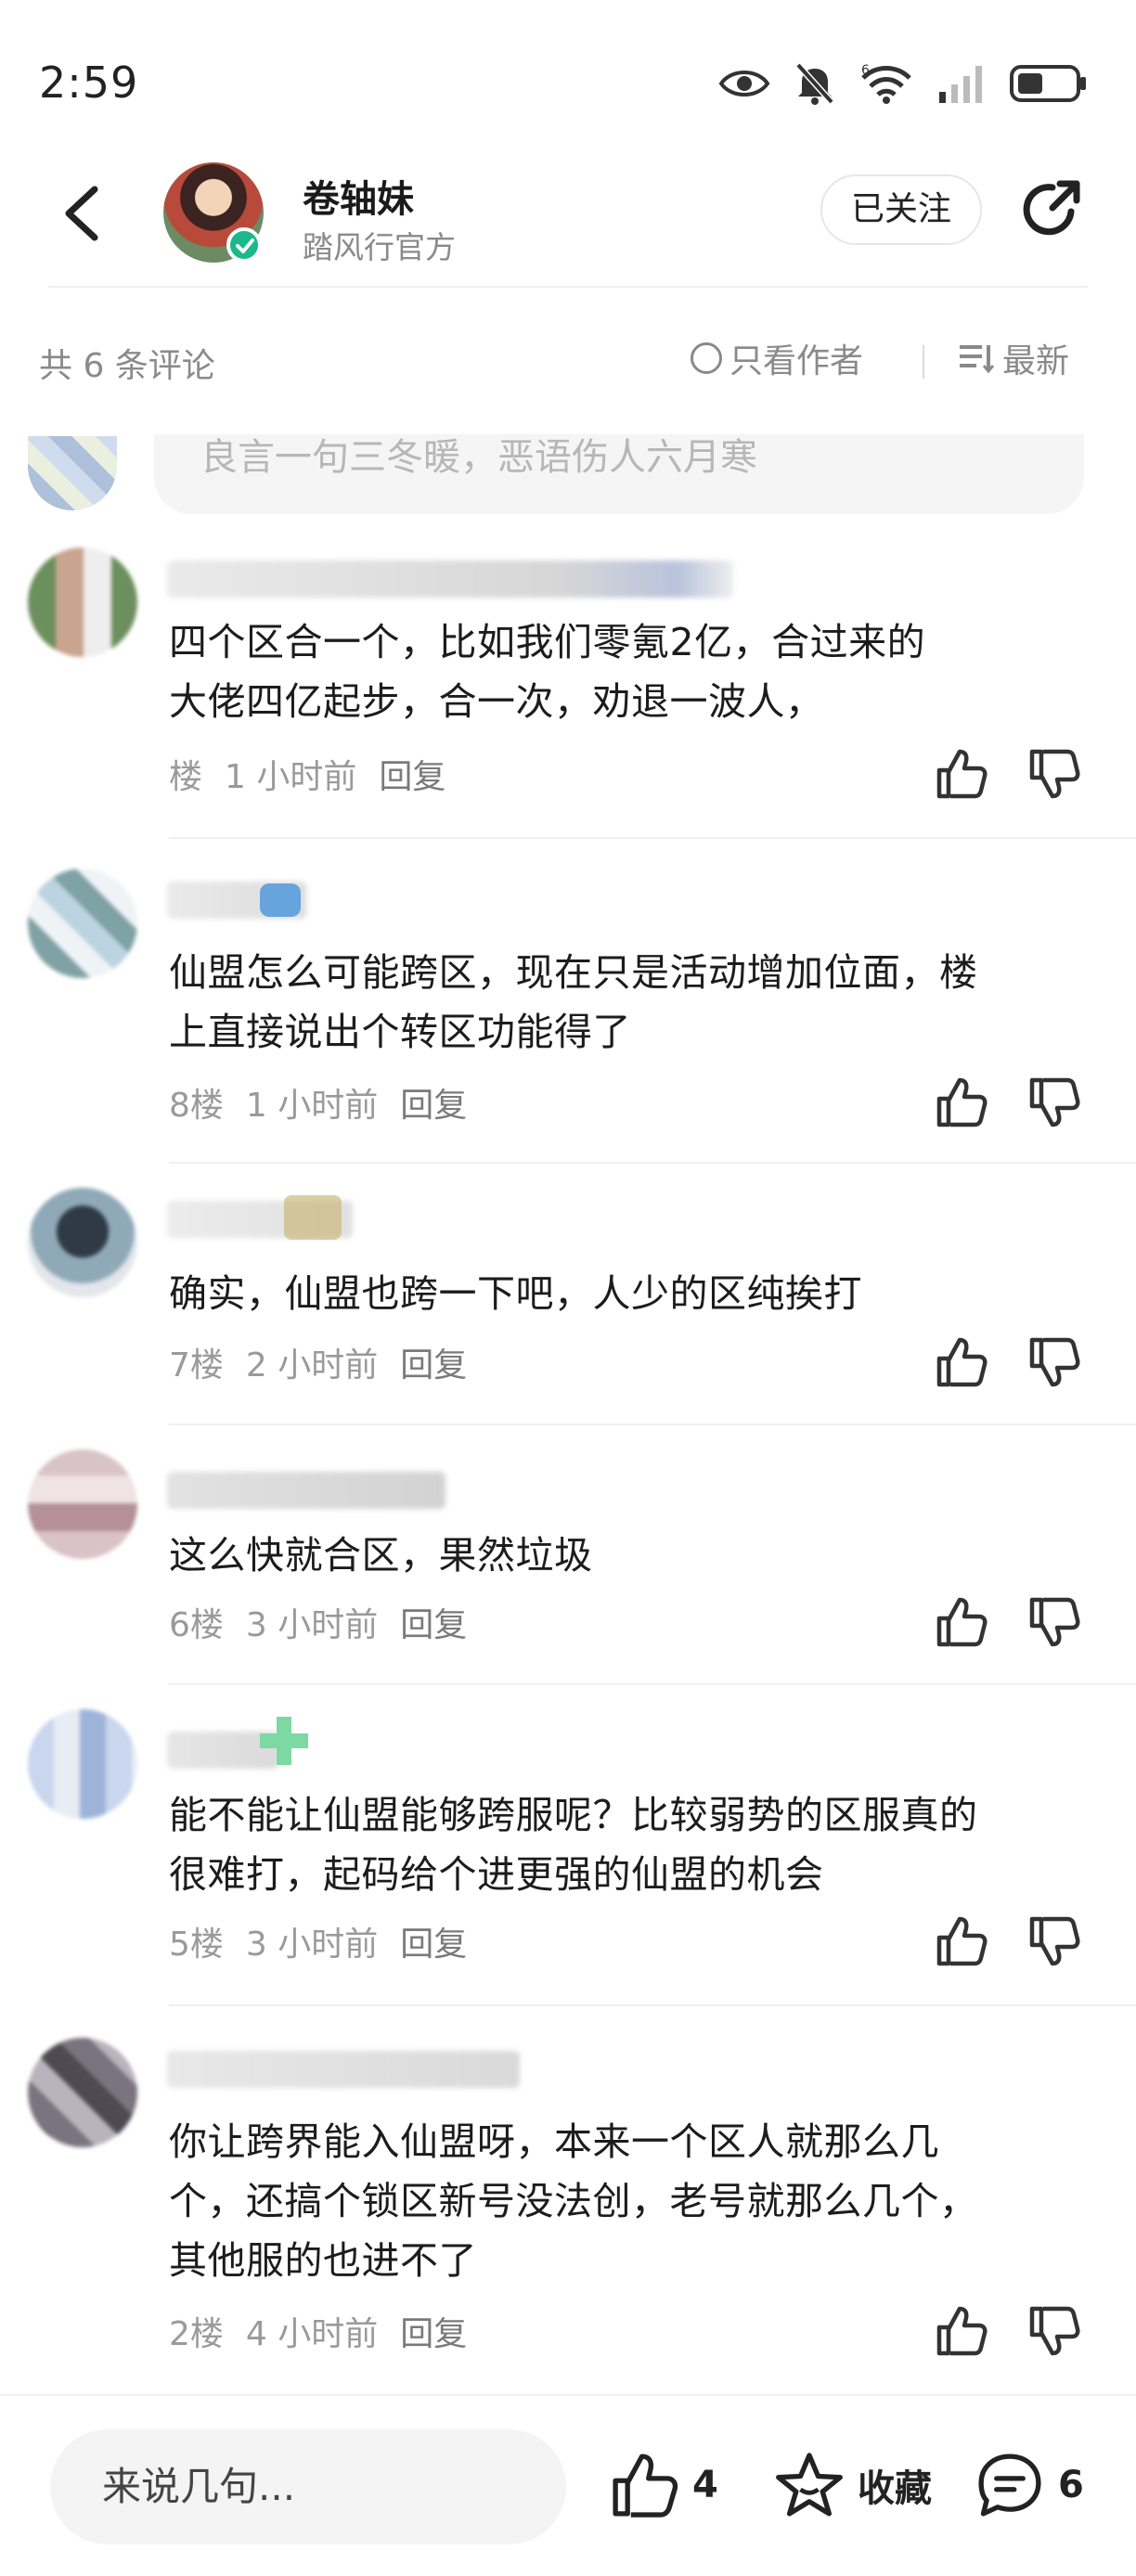 This screenshot has height=2576, width=1136. I want to click on comment-count-bottom: 6, so click(1071, 2485).